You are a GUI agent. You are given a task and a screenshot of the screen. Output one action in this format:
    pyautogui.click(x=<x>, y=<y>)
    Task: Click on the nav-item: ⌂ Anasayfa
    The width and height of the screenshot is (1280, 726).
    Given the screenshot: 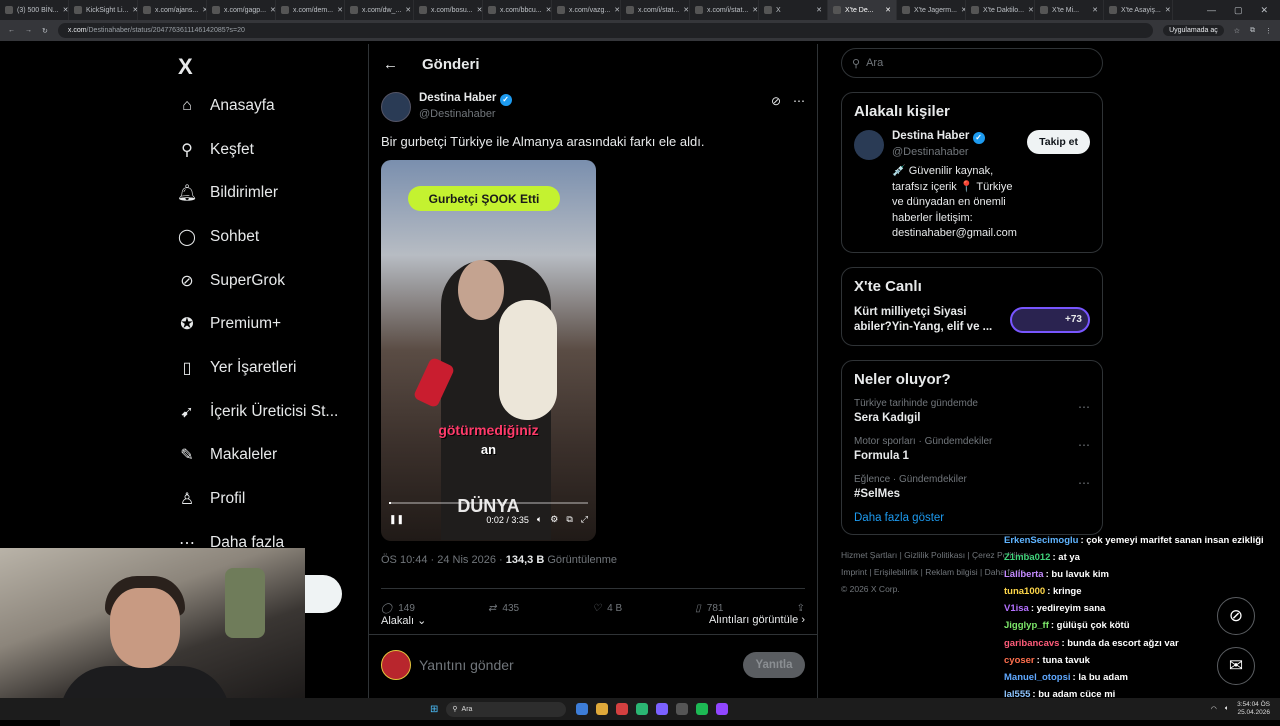 What is the action you would take?
    pyautogui.click(x=265, y=106)
    